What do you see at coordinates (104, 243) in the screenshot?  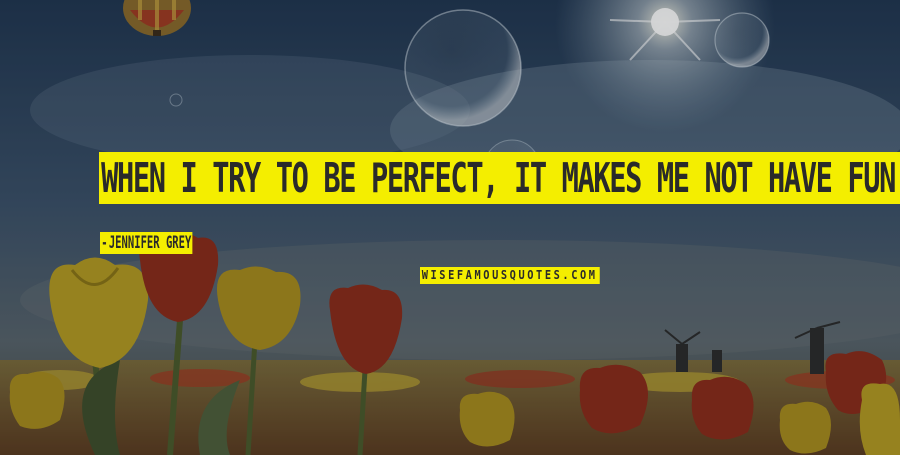 I see `author-prefix: -` at bounding box center [104, 243].